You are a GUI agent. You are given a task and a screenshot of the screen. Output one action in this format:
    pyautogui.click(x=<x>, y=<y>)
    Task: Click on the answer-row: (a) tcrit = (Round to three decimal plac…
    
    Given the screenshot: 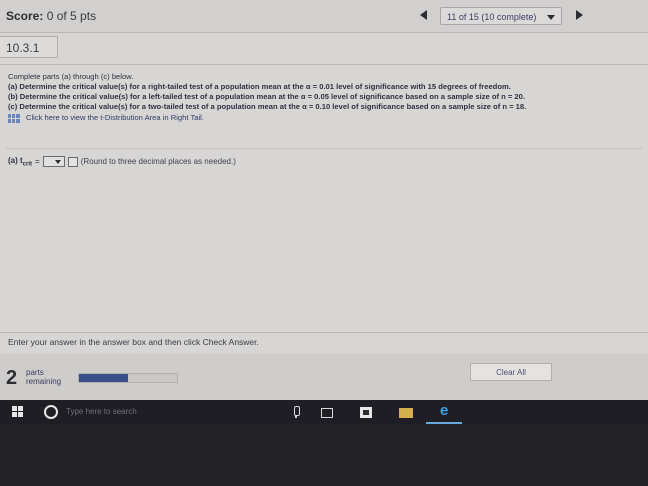 What is the action you would take?
    pyautogui.click(x=122, y=162)
    